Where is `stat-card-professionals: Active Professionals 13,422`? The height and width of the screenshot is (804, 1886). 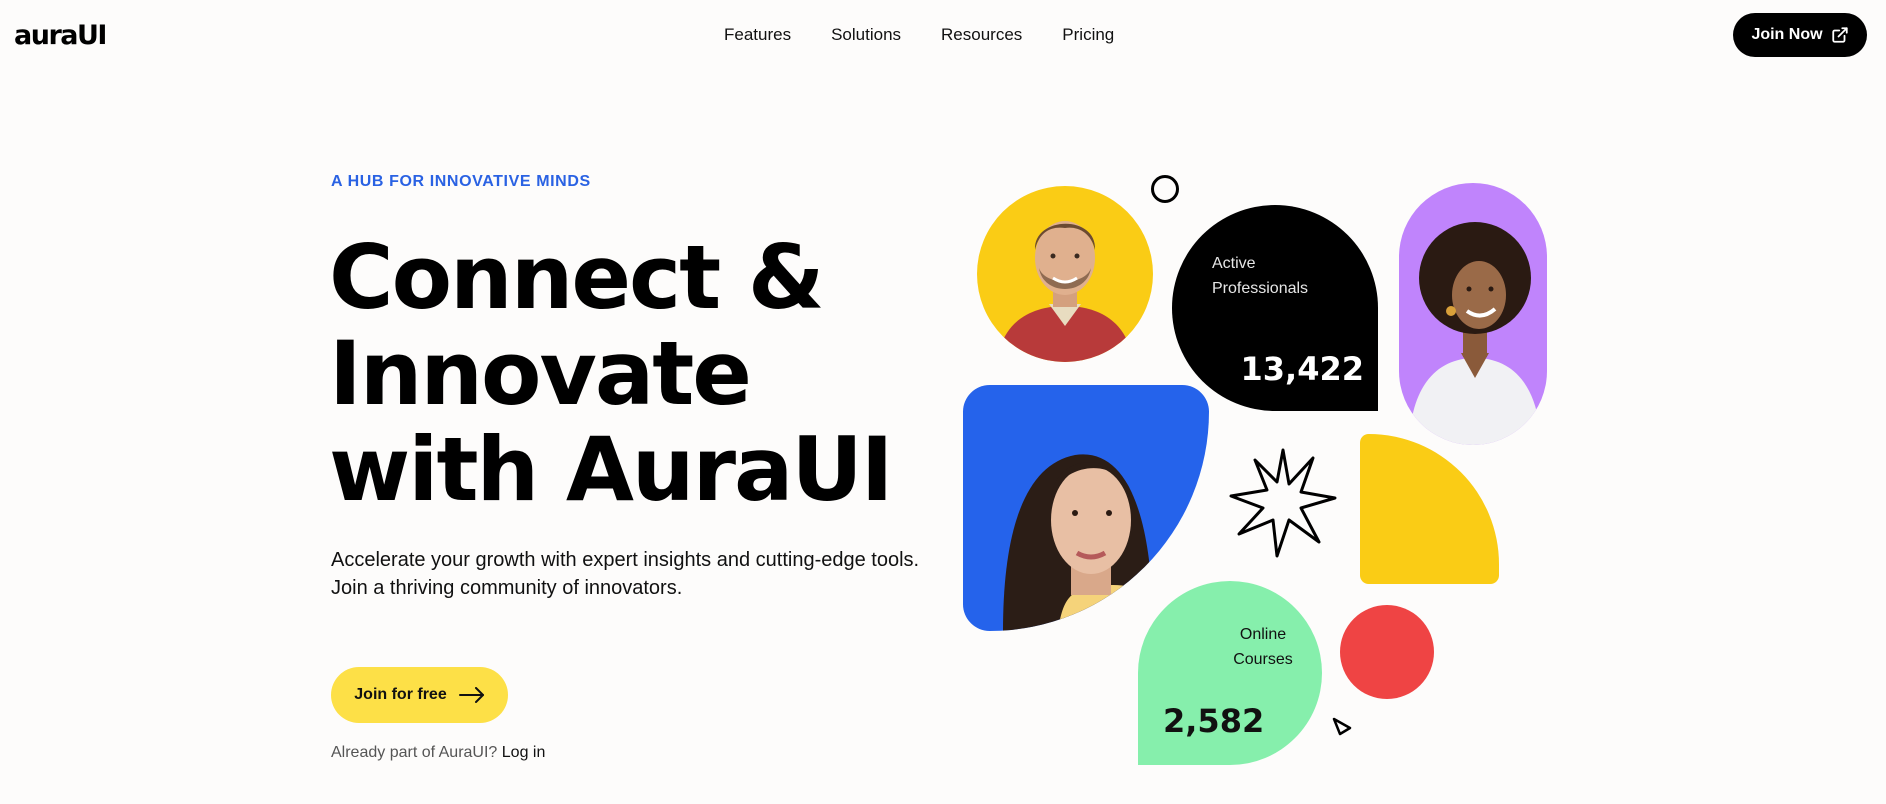 stat-card-professionals: Active Professionals 13,422 is located at coordinates (1275, 308).